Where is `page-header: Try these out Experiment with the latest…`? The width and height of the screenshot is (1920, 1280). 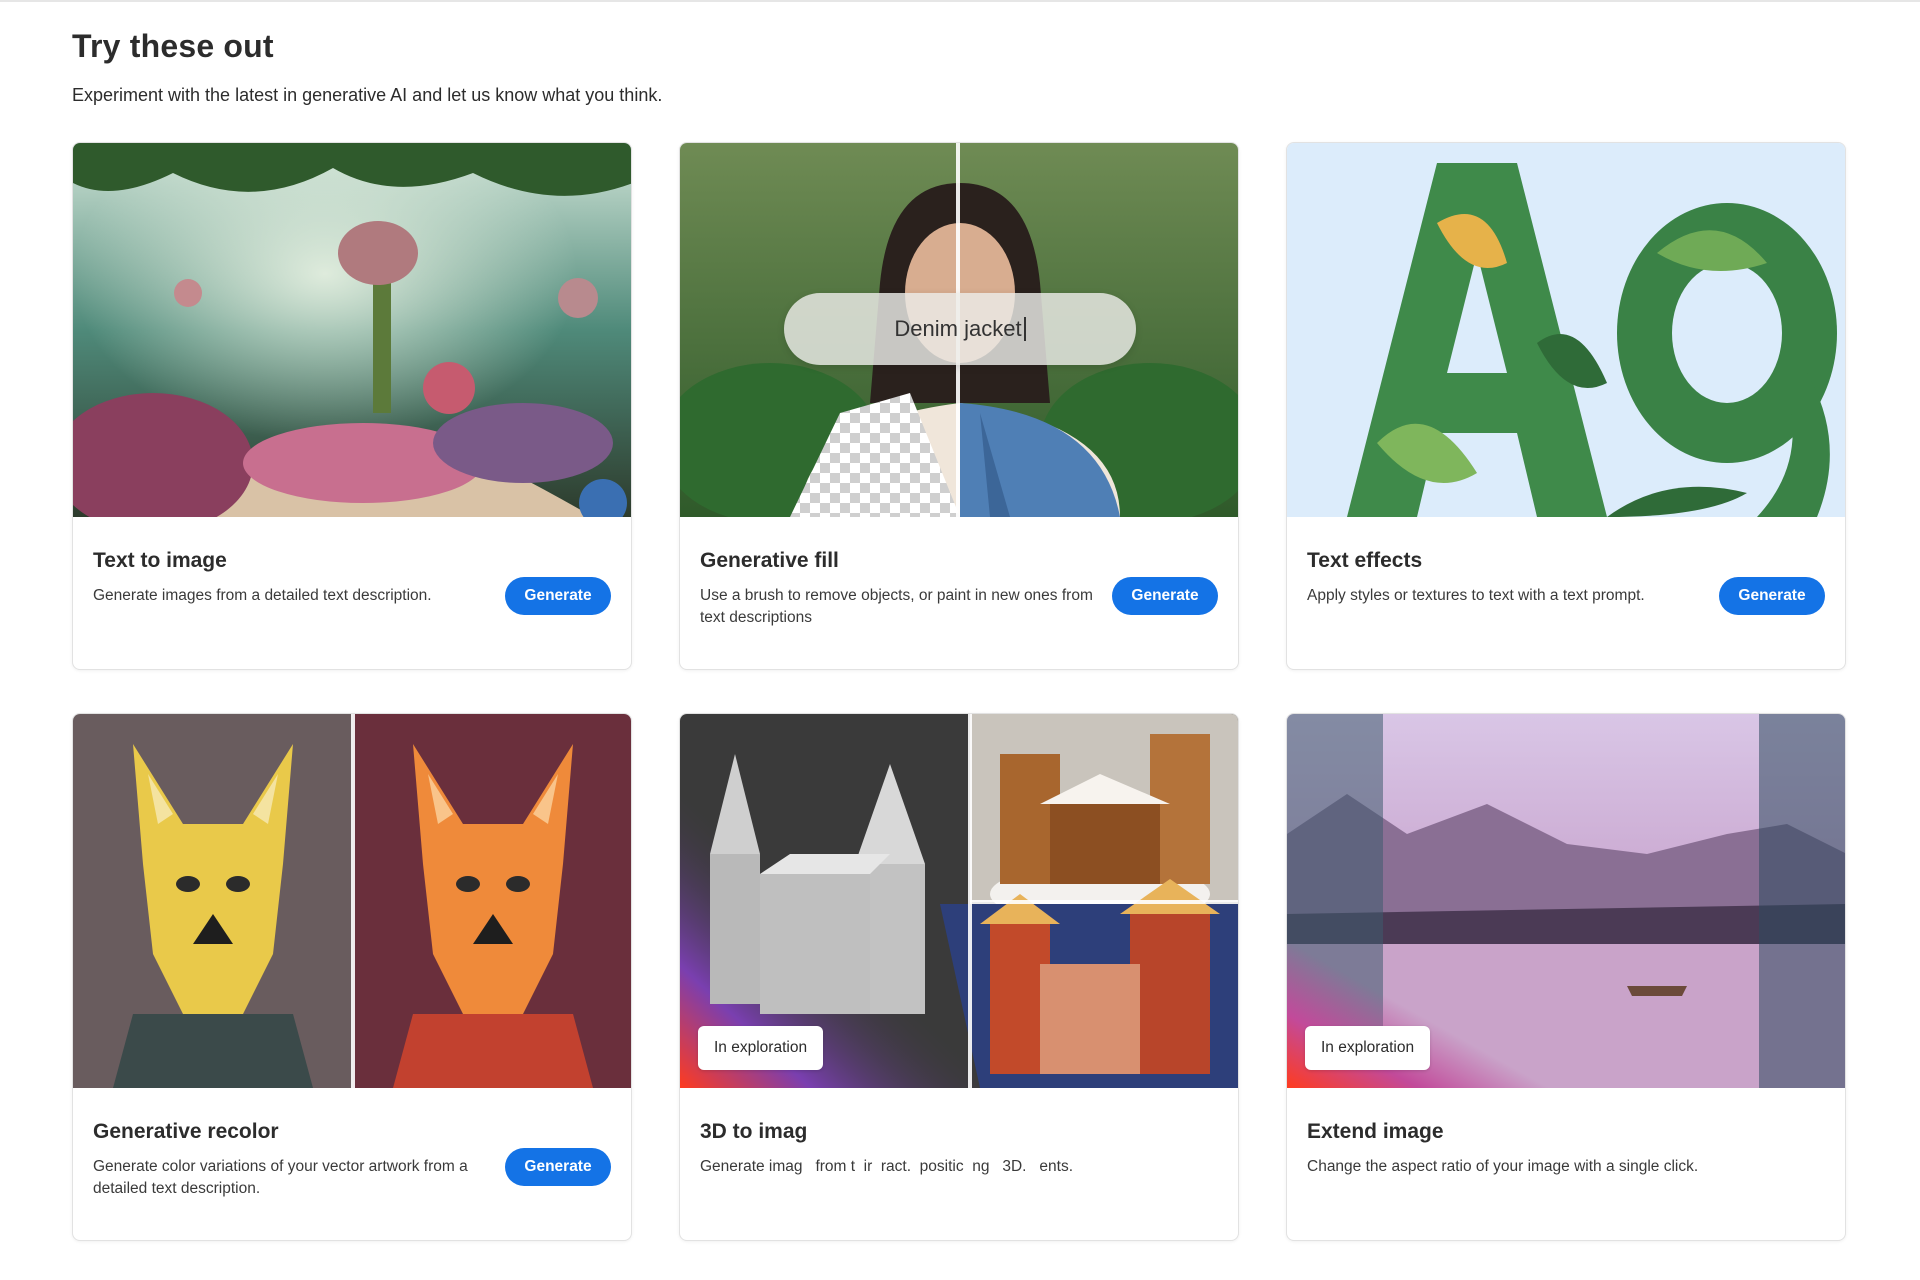 page-header: Try these out Experiment with the latest… is located at coordinates (367, 67).